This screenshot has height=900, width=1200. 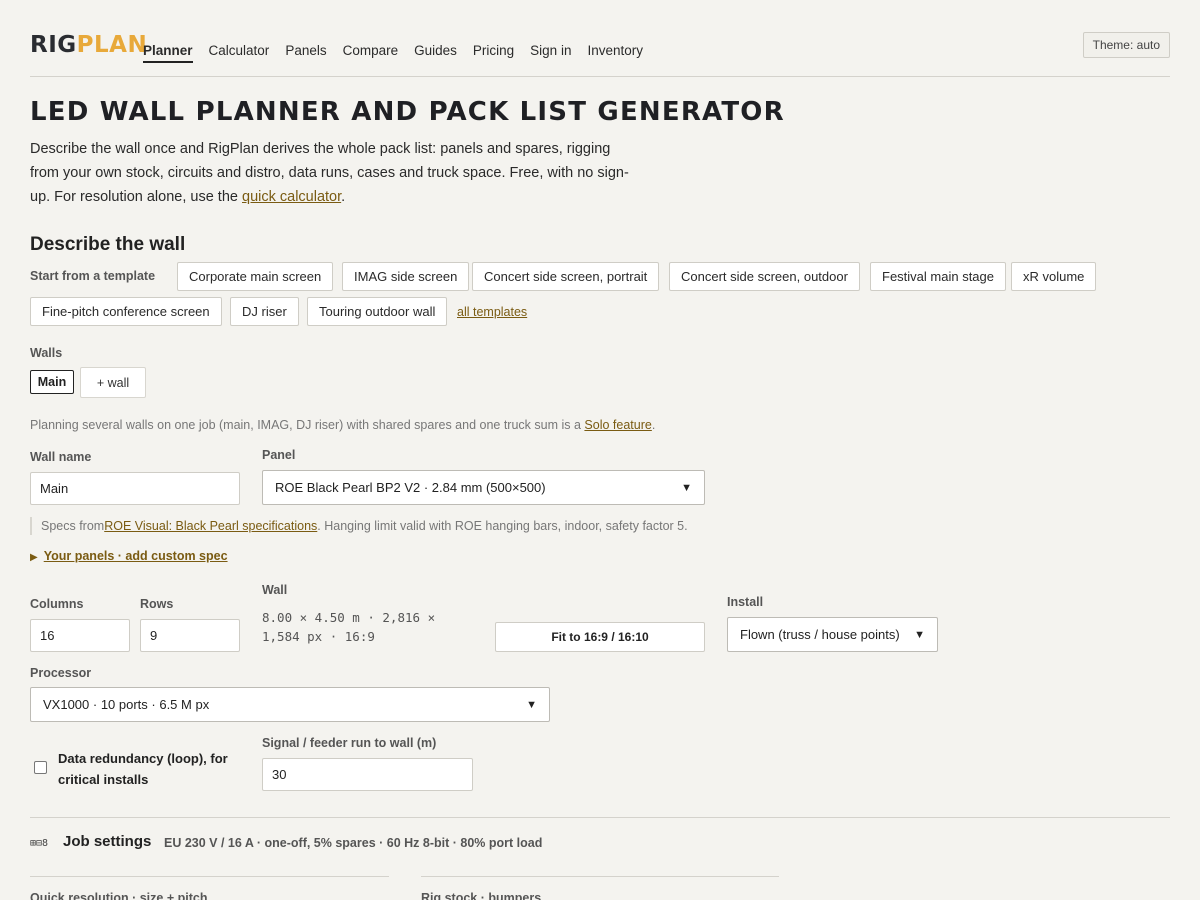 I want to click on columns-input: 16, so click(x=80, y=635).